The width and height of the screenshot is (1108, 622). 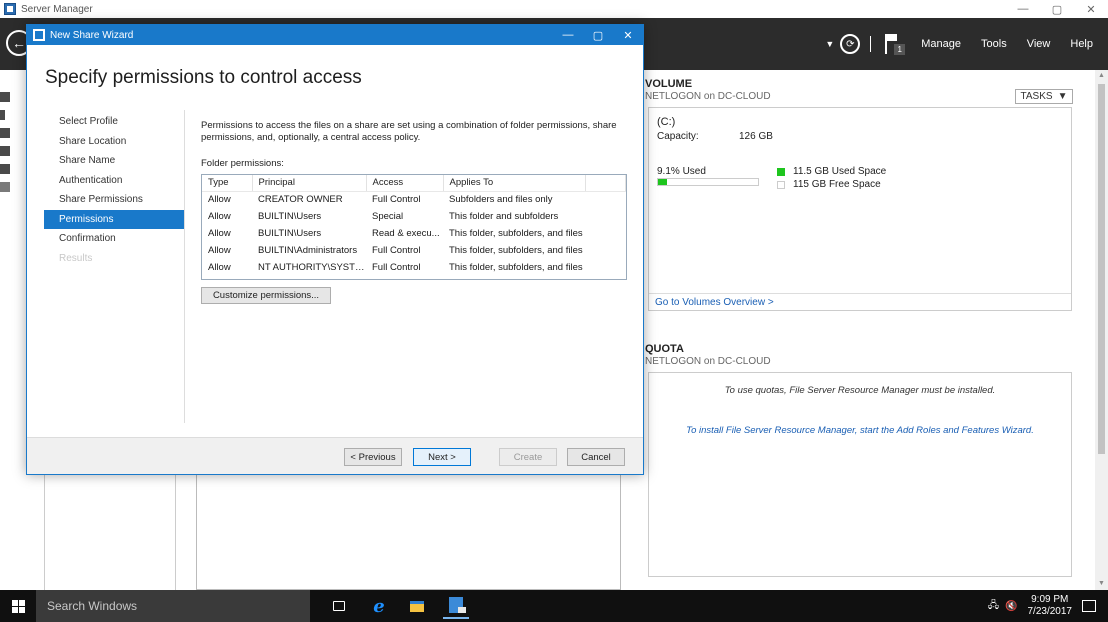 I want to click on taskbar-clock: 9:09 PM 7/23/2017, so click(x=1050, y=606).